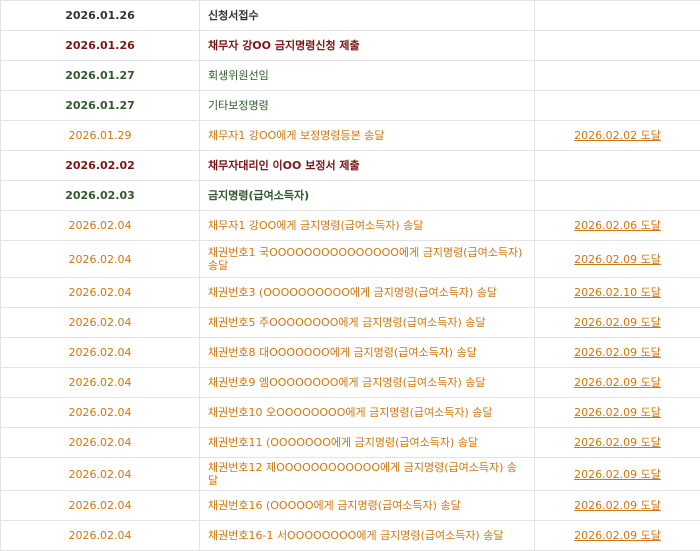 This screenshot has height=551, width=700. What do you see at coordinates (334, 505) in the screenshot?
I see `row-event-text: 채권번호16 (OOOOO에게 금지명령(급여소득자) 송달` at bounding box center [334, 505].